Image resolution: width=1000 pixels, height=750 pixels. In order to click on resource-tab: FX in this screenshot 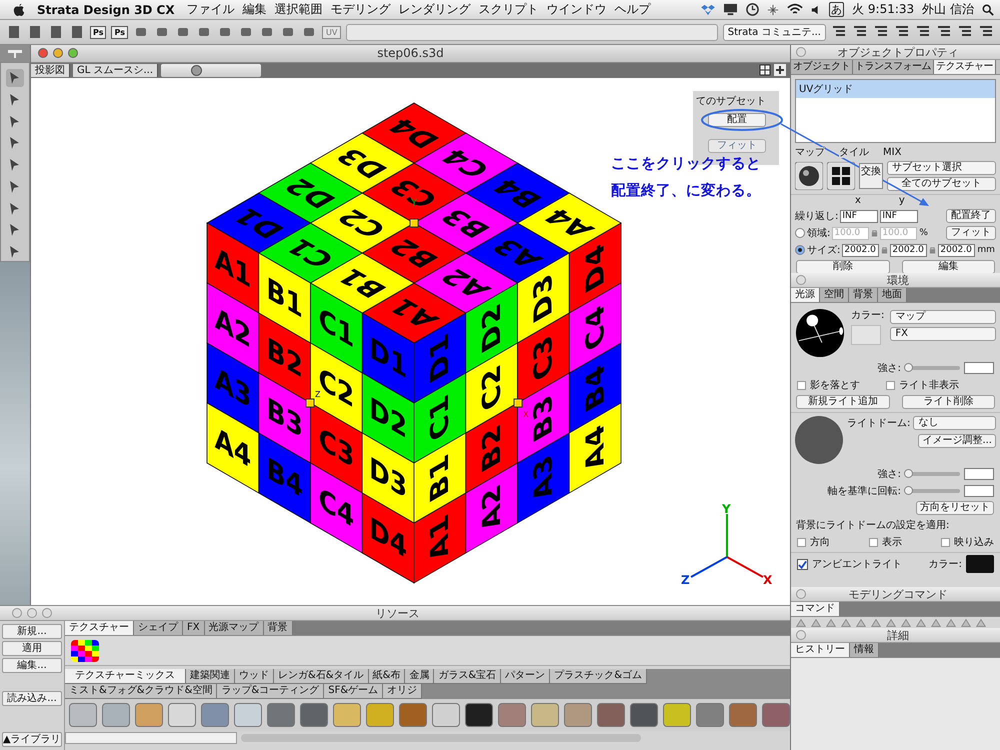, I will do `click(194, 628)`.